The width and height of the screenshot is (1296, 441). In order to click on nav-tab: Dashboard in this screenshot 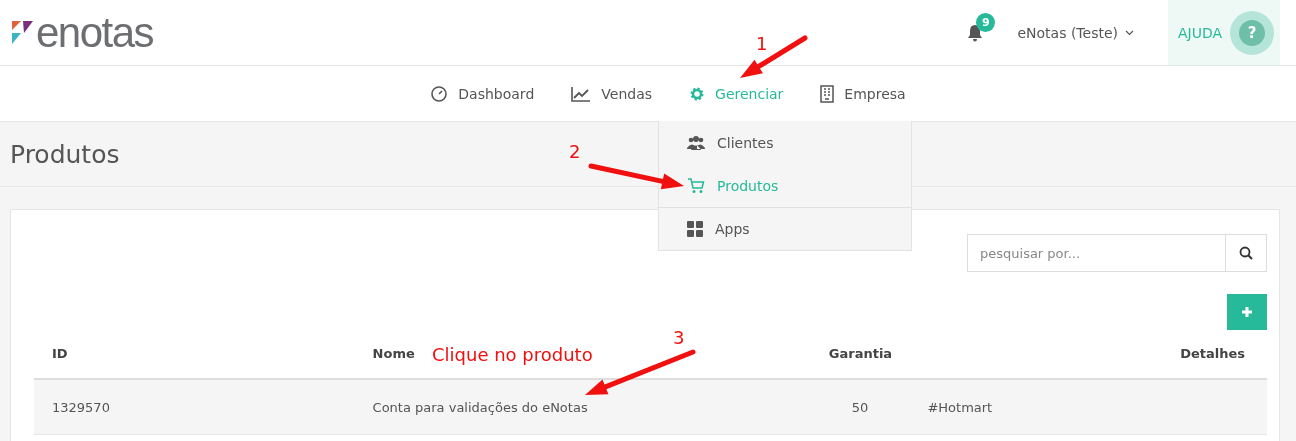, I will do `click(482, 93)`.